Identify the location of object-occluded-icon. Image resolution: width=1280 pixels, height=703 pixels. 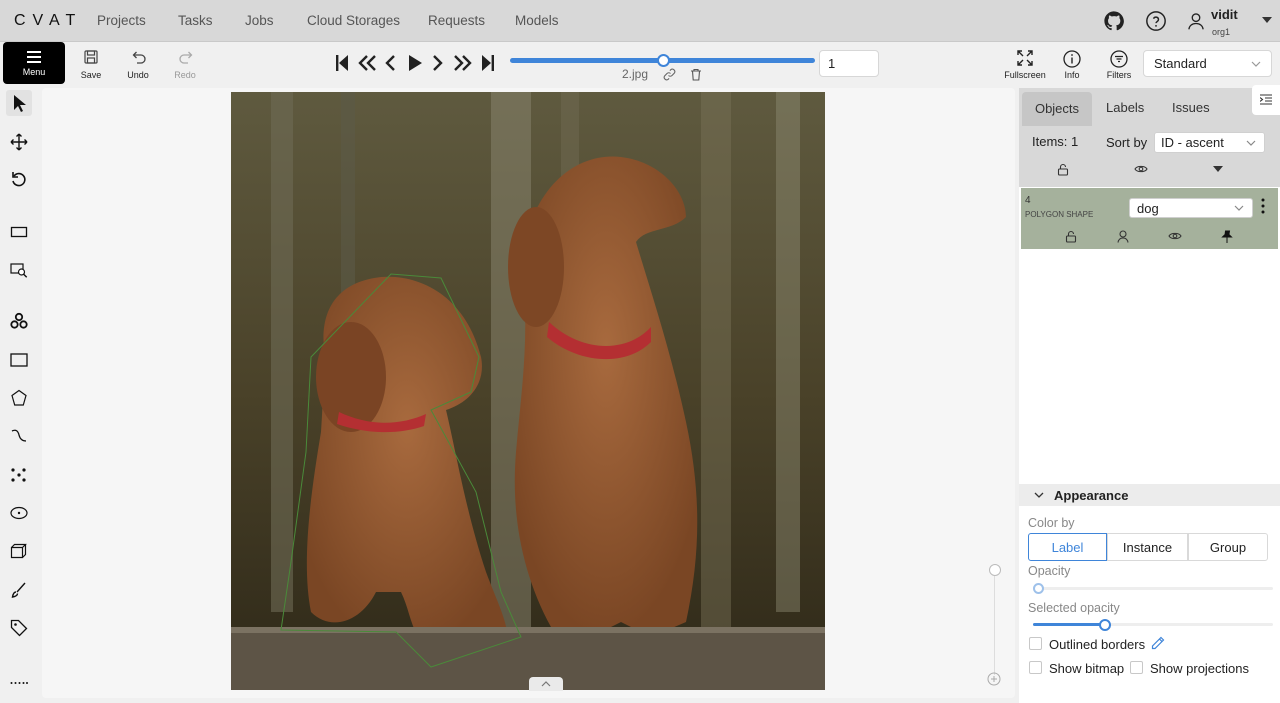
(1123, 236).